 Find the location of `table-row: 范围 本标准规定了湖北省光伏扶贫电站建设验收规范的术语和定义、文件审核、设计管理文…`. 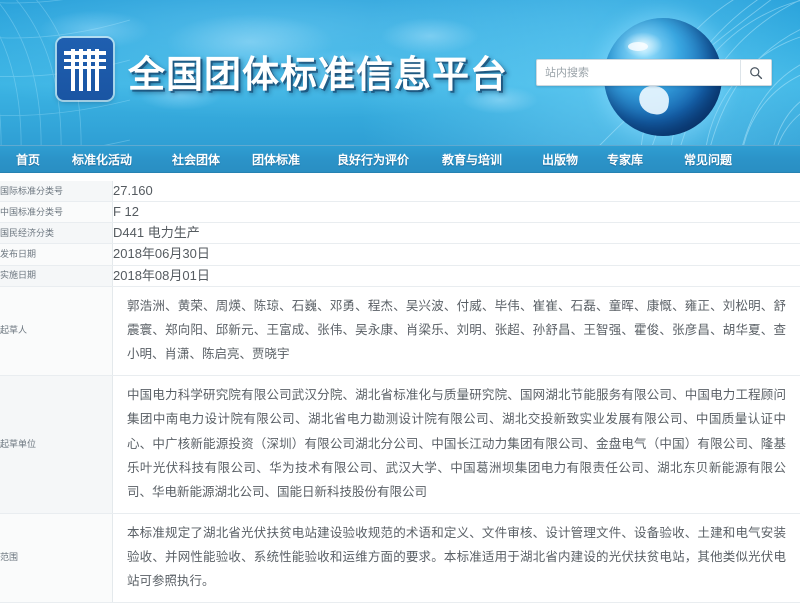

table-row: 范围 本标准规定了湖北省光伏扶贫电站建设验收规范的术语和定义、文件审核、设计管理文… is located at coordinates (400, 558).